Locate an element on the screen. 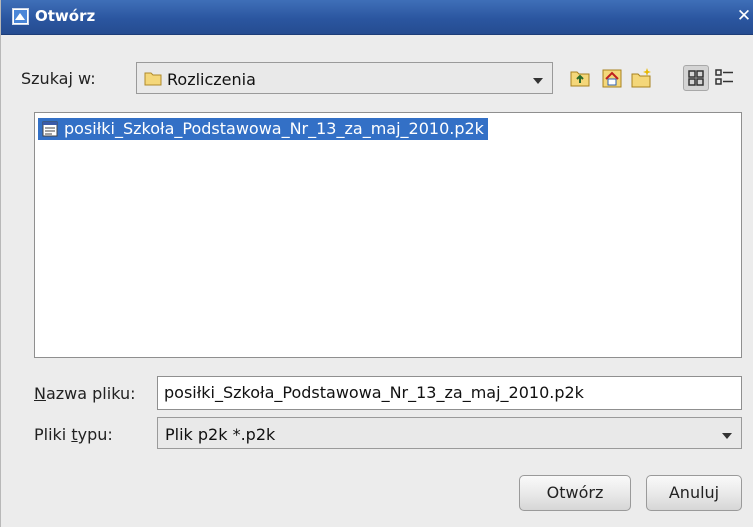  filetype-label-post: ypu: is located at coordinates (95, 434).